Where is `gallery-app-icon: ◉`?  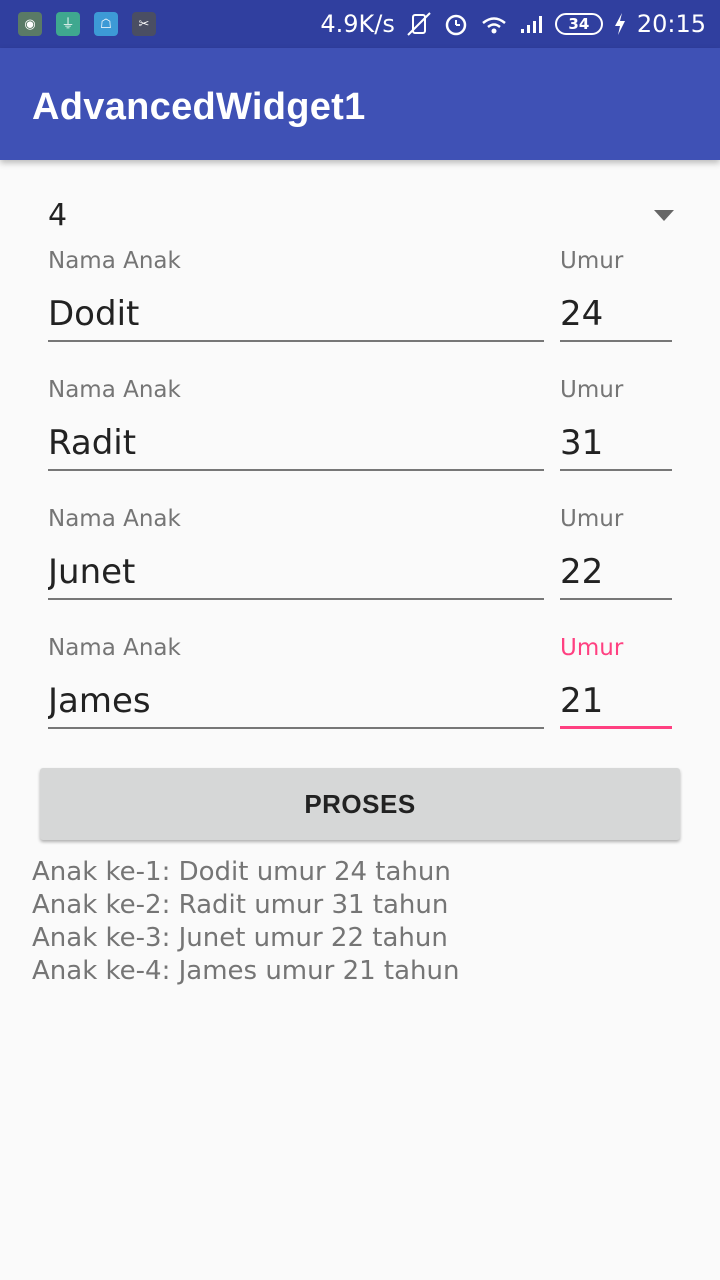 gallery-app-icon: ◉ is located at coordinates (30, 24).